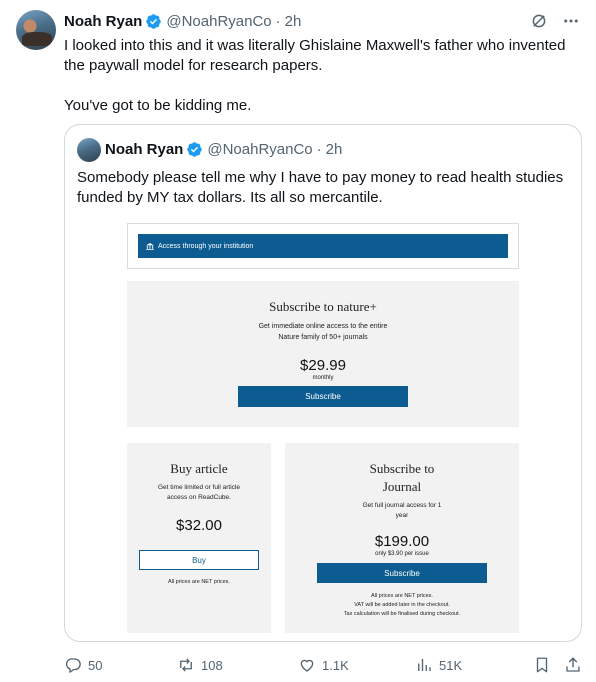  What do you see at coordinates (293, 21) in the screenshot?
I see `tweet-time: 2h` at bounding box center [293, 21].